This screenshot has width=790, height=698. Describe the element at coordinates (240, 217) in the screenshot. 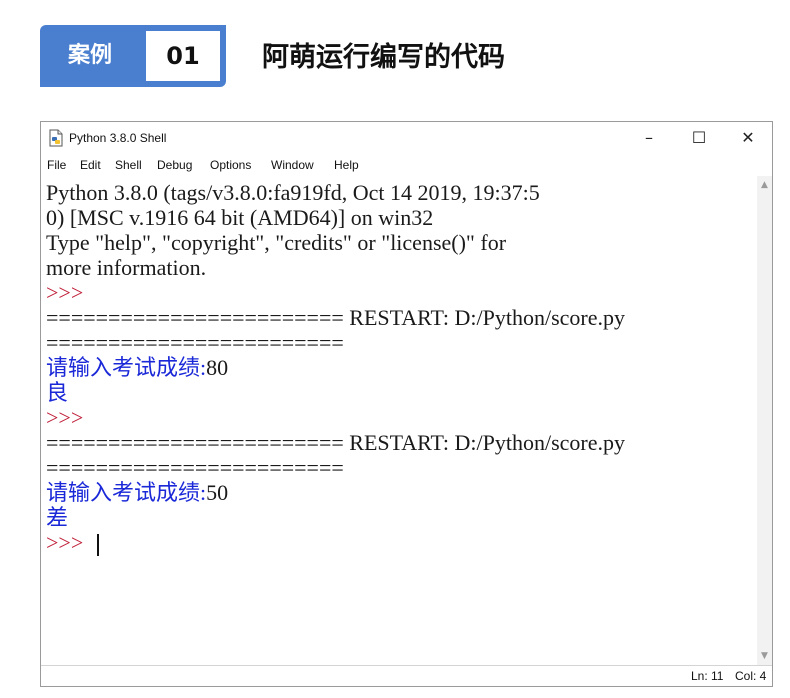

I see `banner-line-2: 0) [MSC v.1916 64 bit (AMD64)] on win32` at that location.